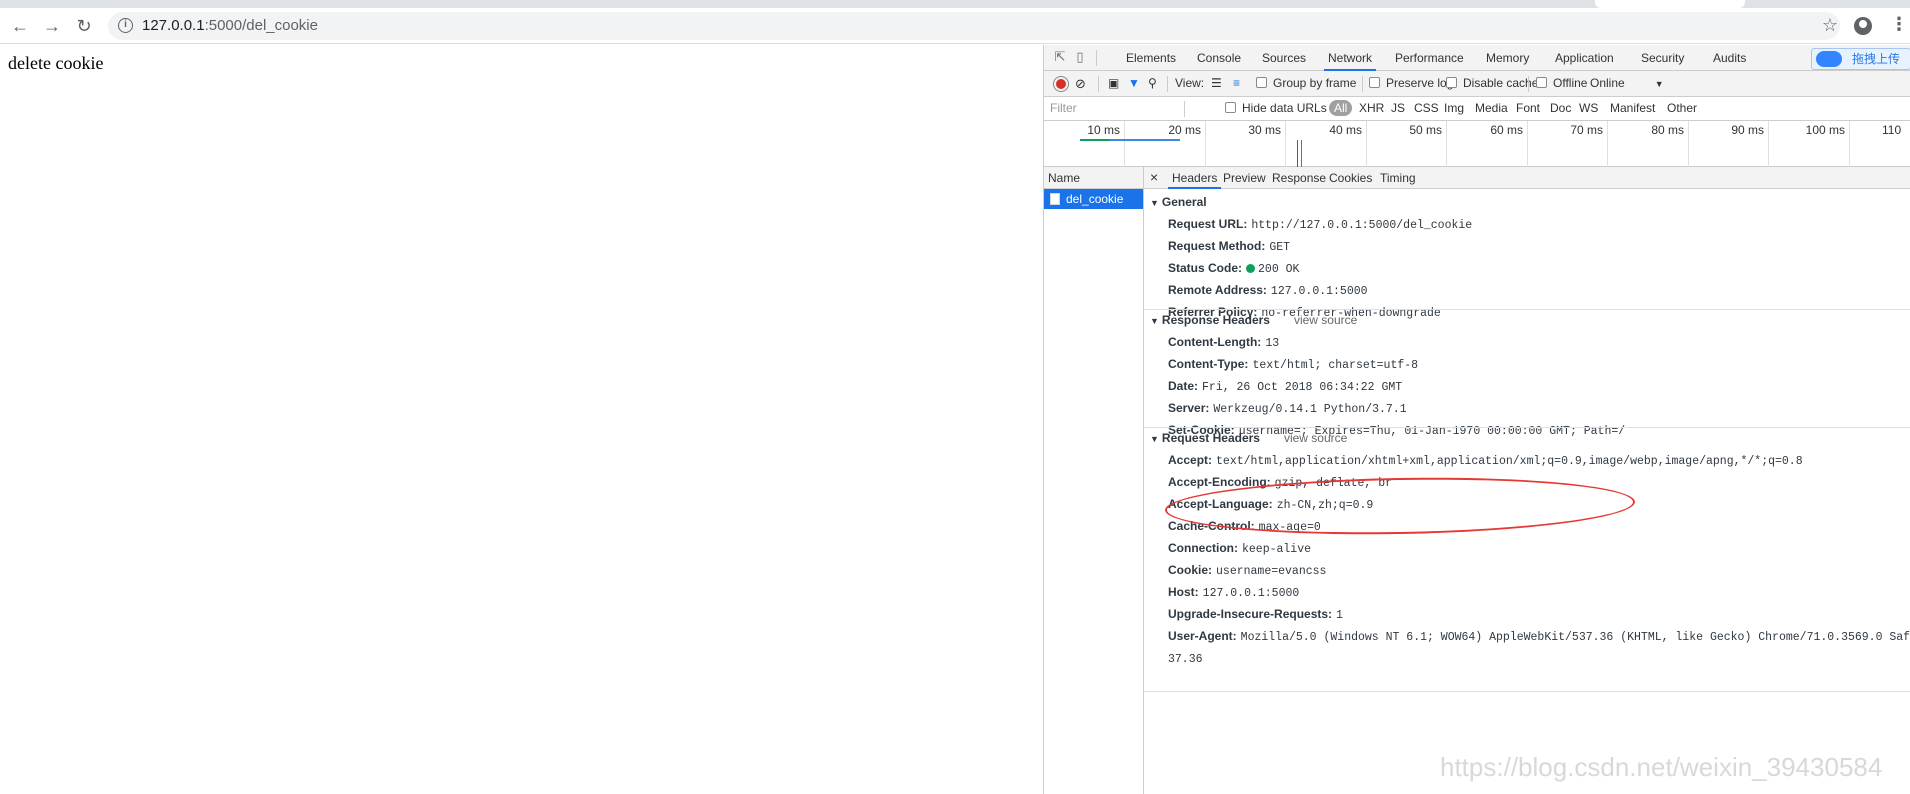  I want to click on filter-type-xhr: XHR, so click(1371, 108).